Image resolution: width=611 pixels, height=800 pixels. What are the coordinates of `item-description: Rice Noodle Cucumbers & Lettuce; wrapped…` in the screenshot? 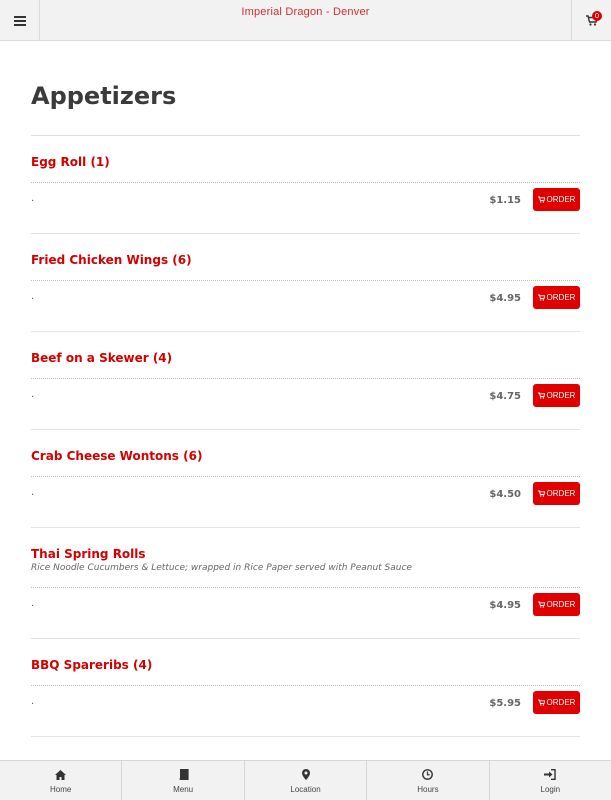 It's located at (221, 568).